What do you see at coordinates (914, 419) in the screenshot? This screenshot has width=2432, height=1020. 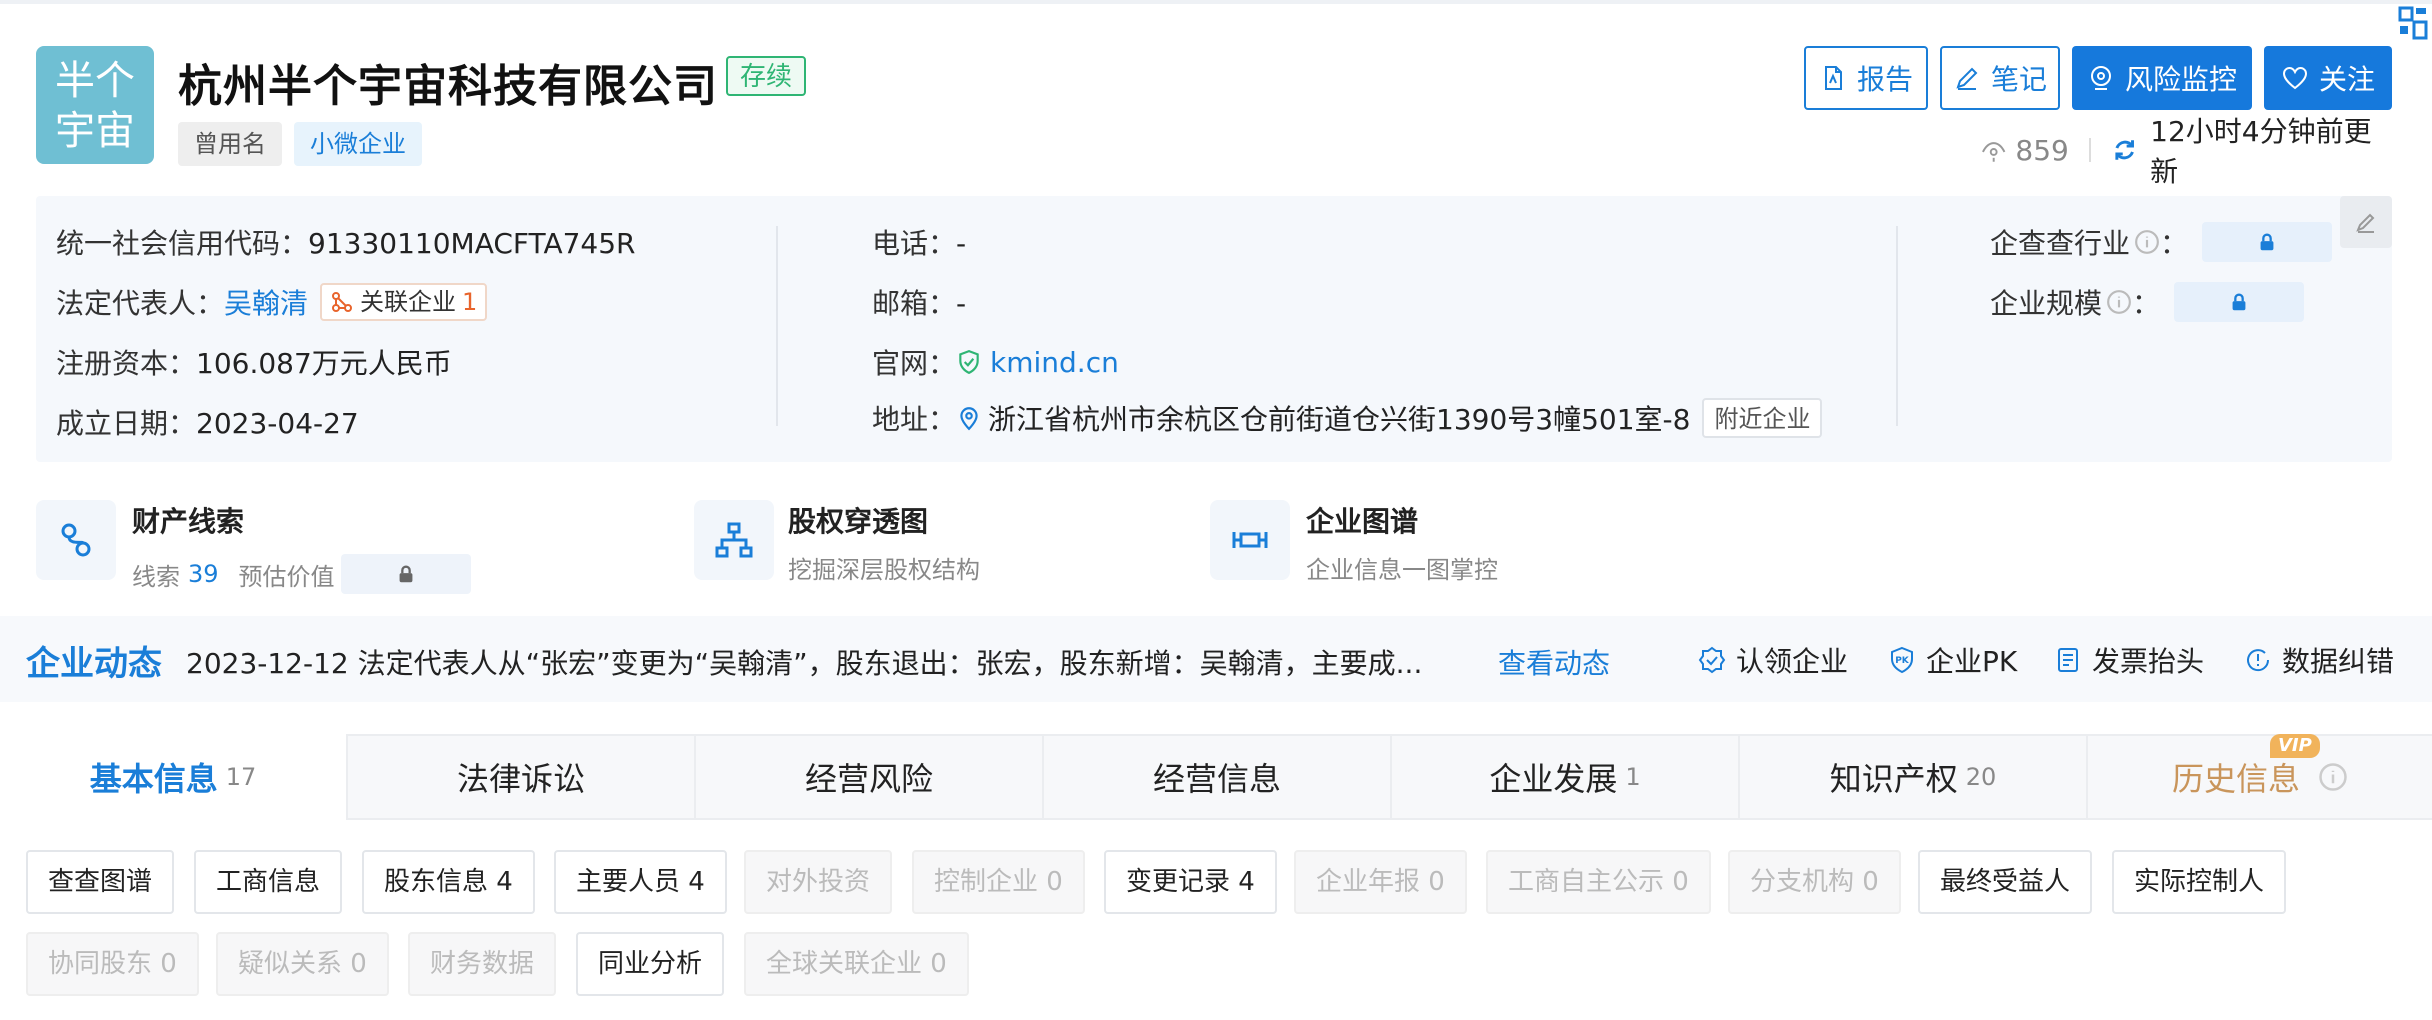 I see `address-label: 地址：` at bounding box center [914, 419].